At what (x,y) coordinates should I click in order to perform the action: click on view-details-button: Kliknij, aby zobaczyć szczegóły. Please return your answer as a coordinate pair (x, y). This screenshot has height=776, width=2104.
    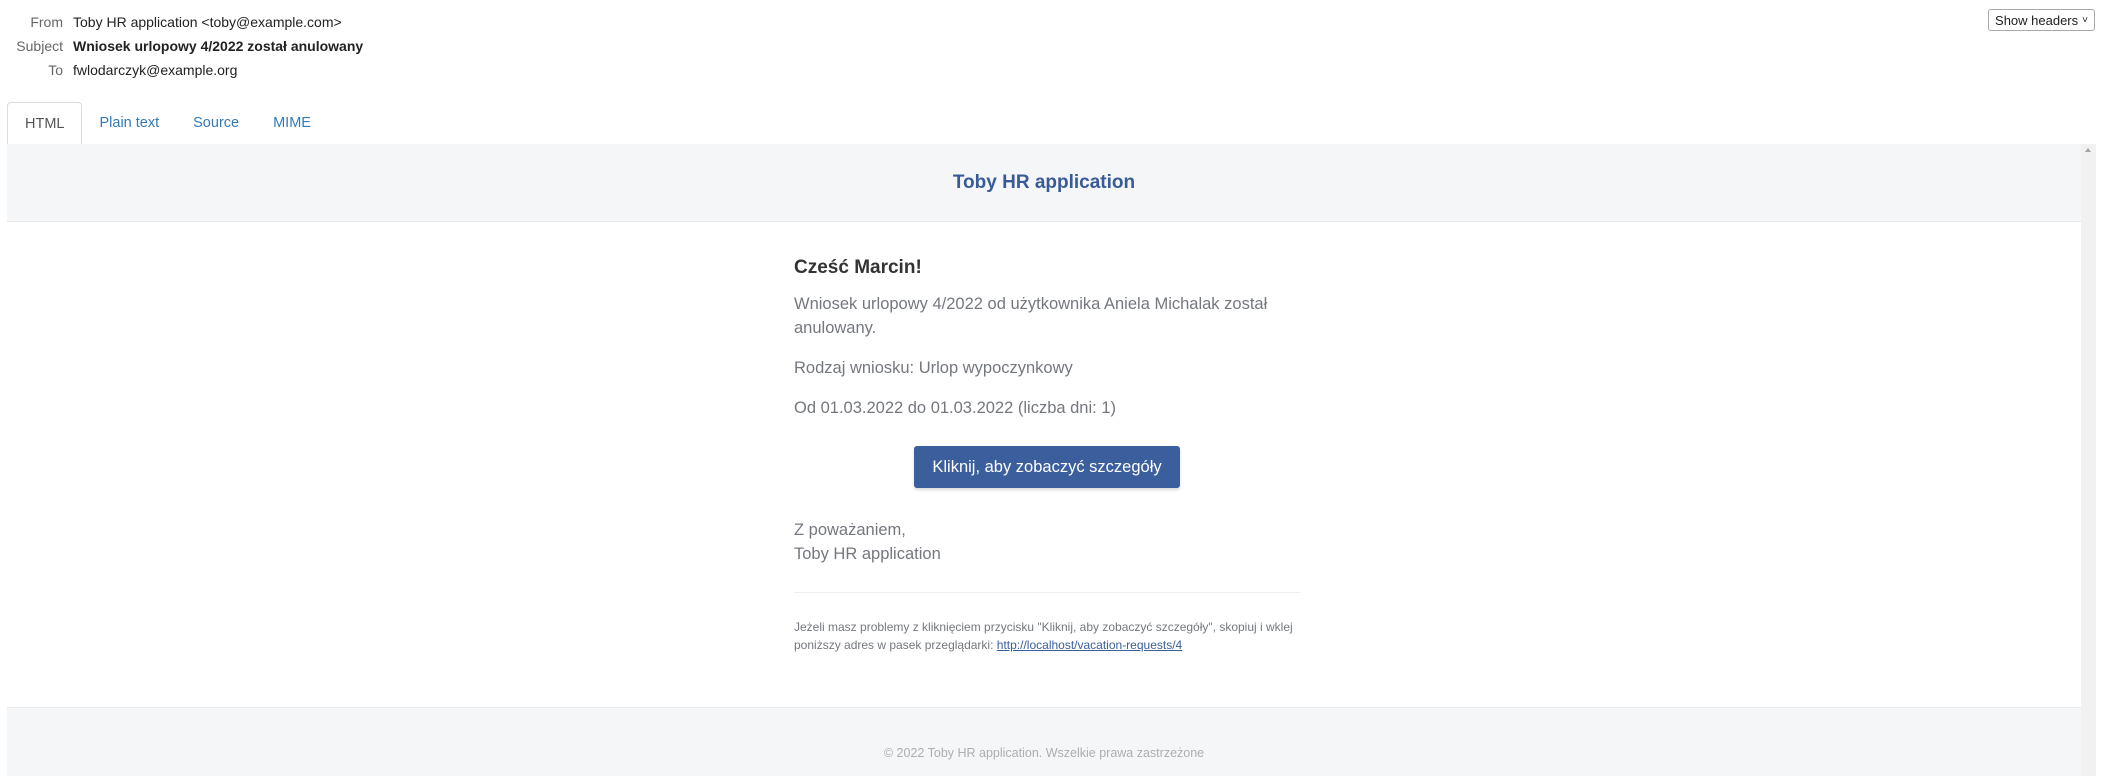
    Looking at the image, I should click on (1047, 467).